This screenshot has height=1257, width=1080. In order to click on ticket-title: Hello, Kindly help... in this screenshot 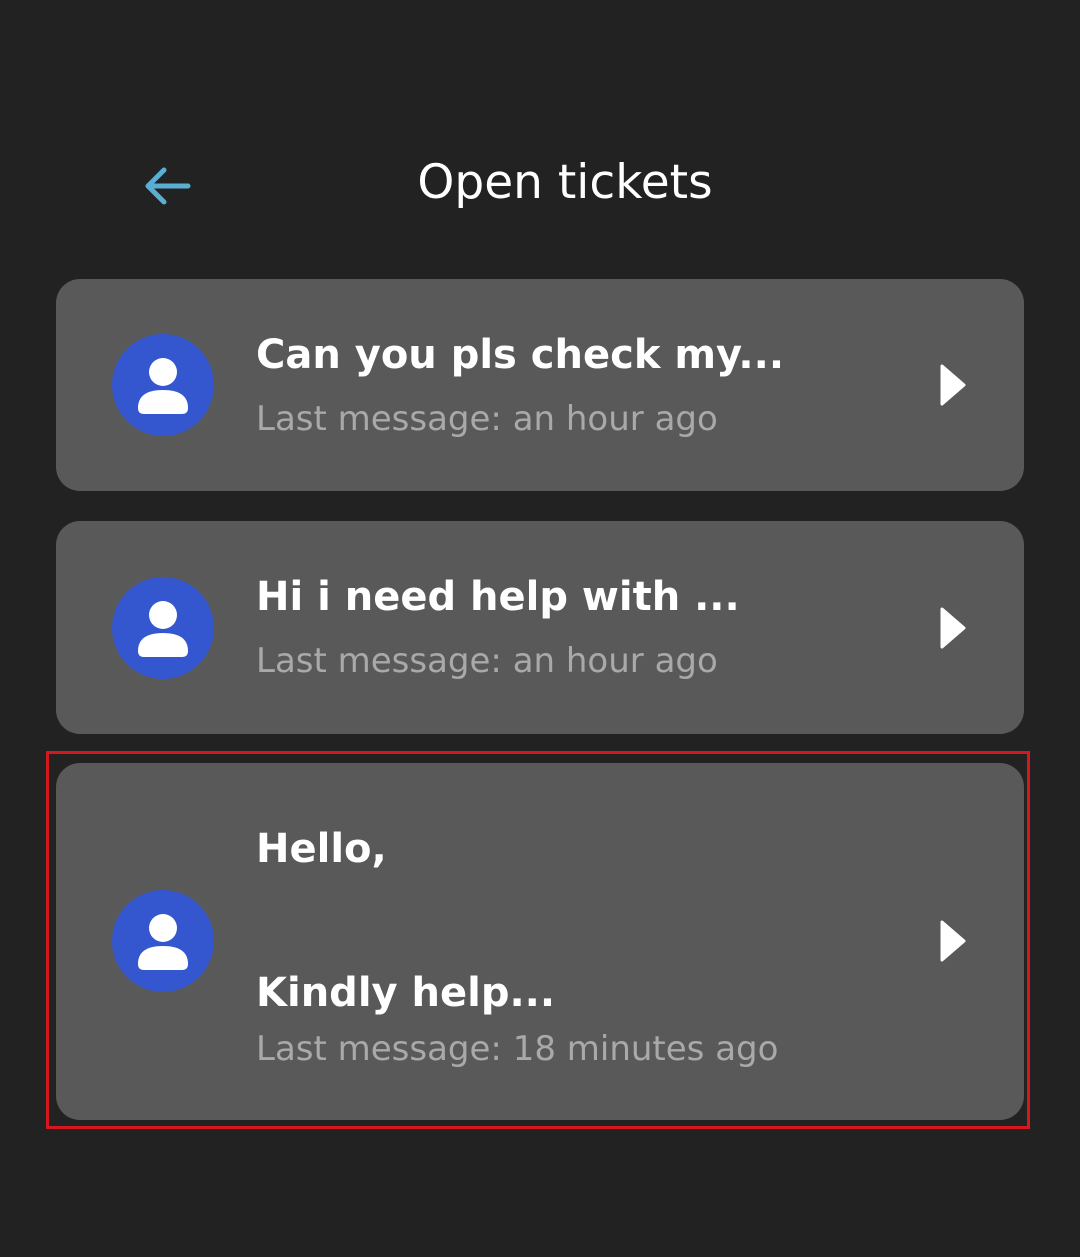, I will do `click(406, 921)`.